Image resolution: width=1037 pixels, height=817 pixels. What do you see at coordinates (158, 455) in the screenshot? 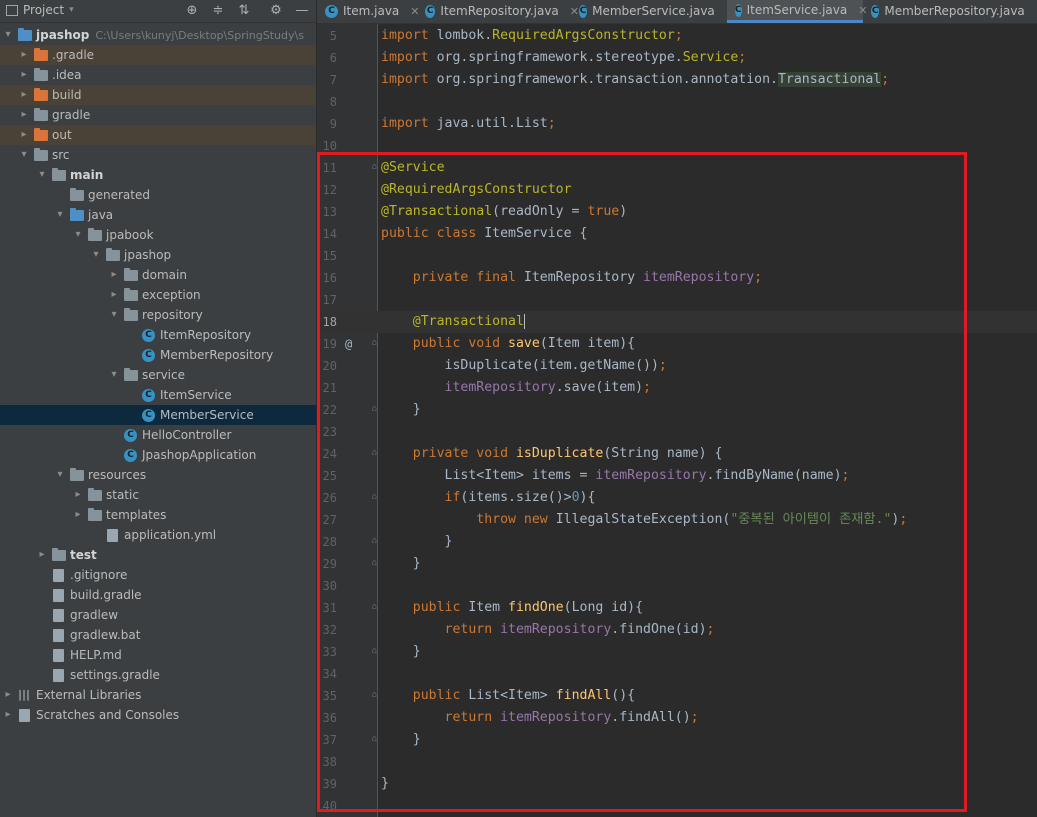
I see `tree-item-jpashopapplication: C JpashopApplication` at bounding box center [158, 455].